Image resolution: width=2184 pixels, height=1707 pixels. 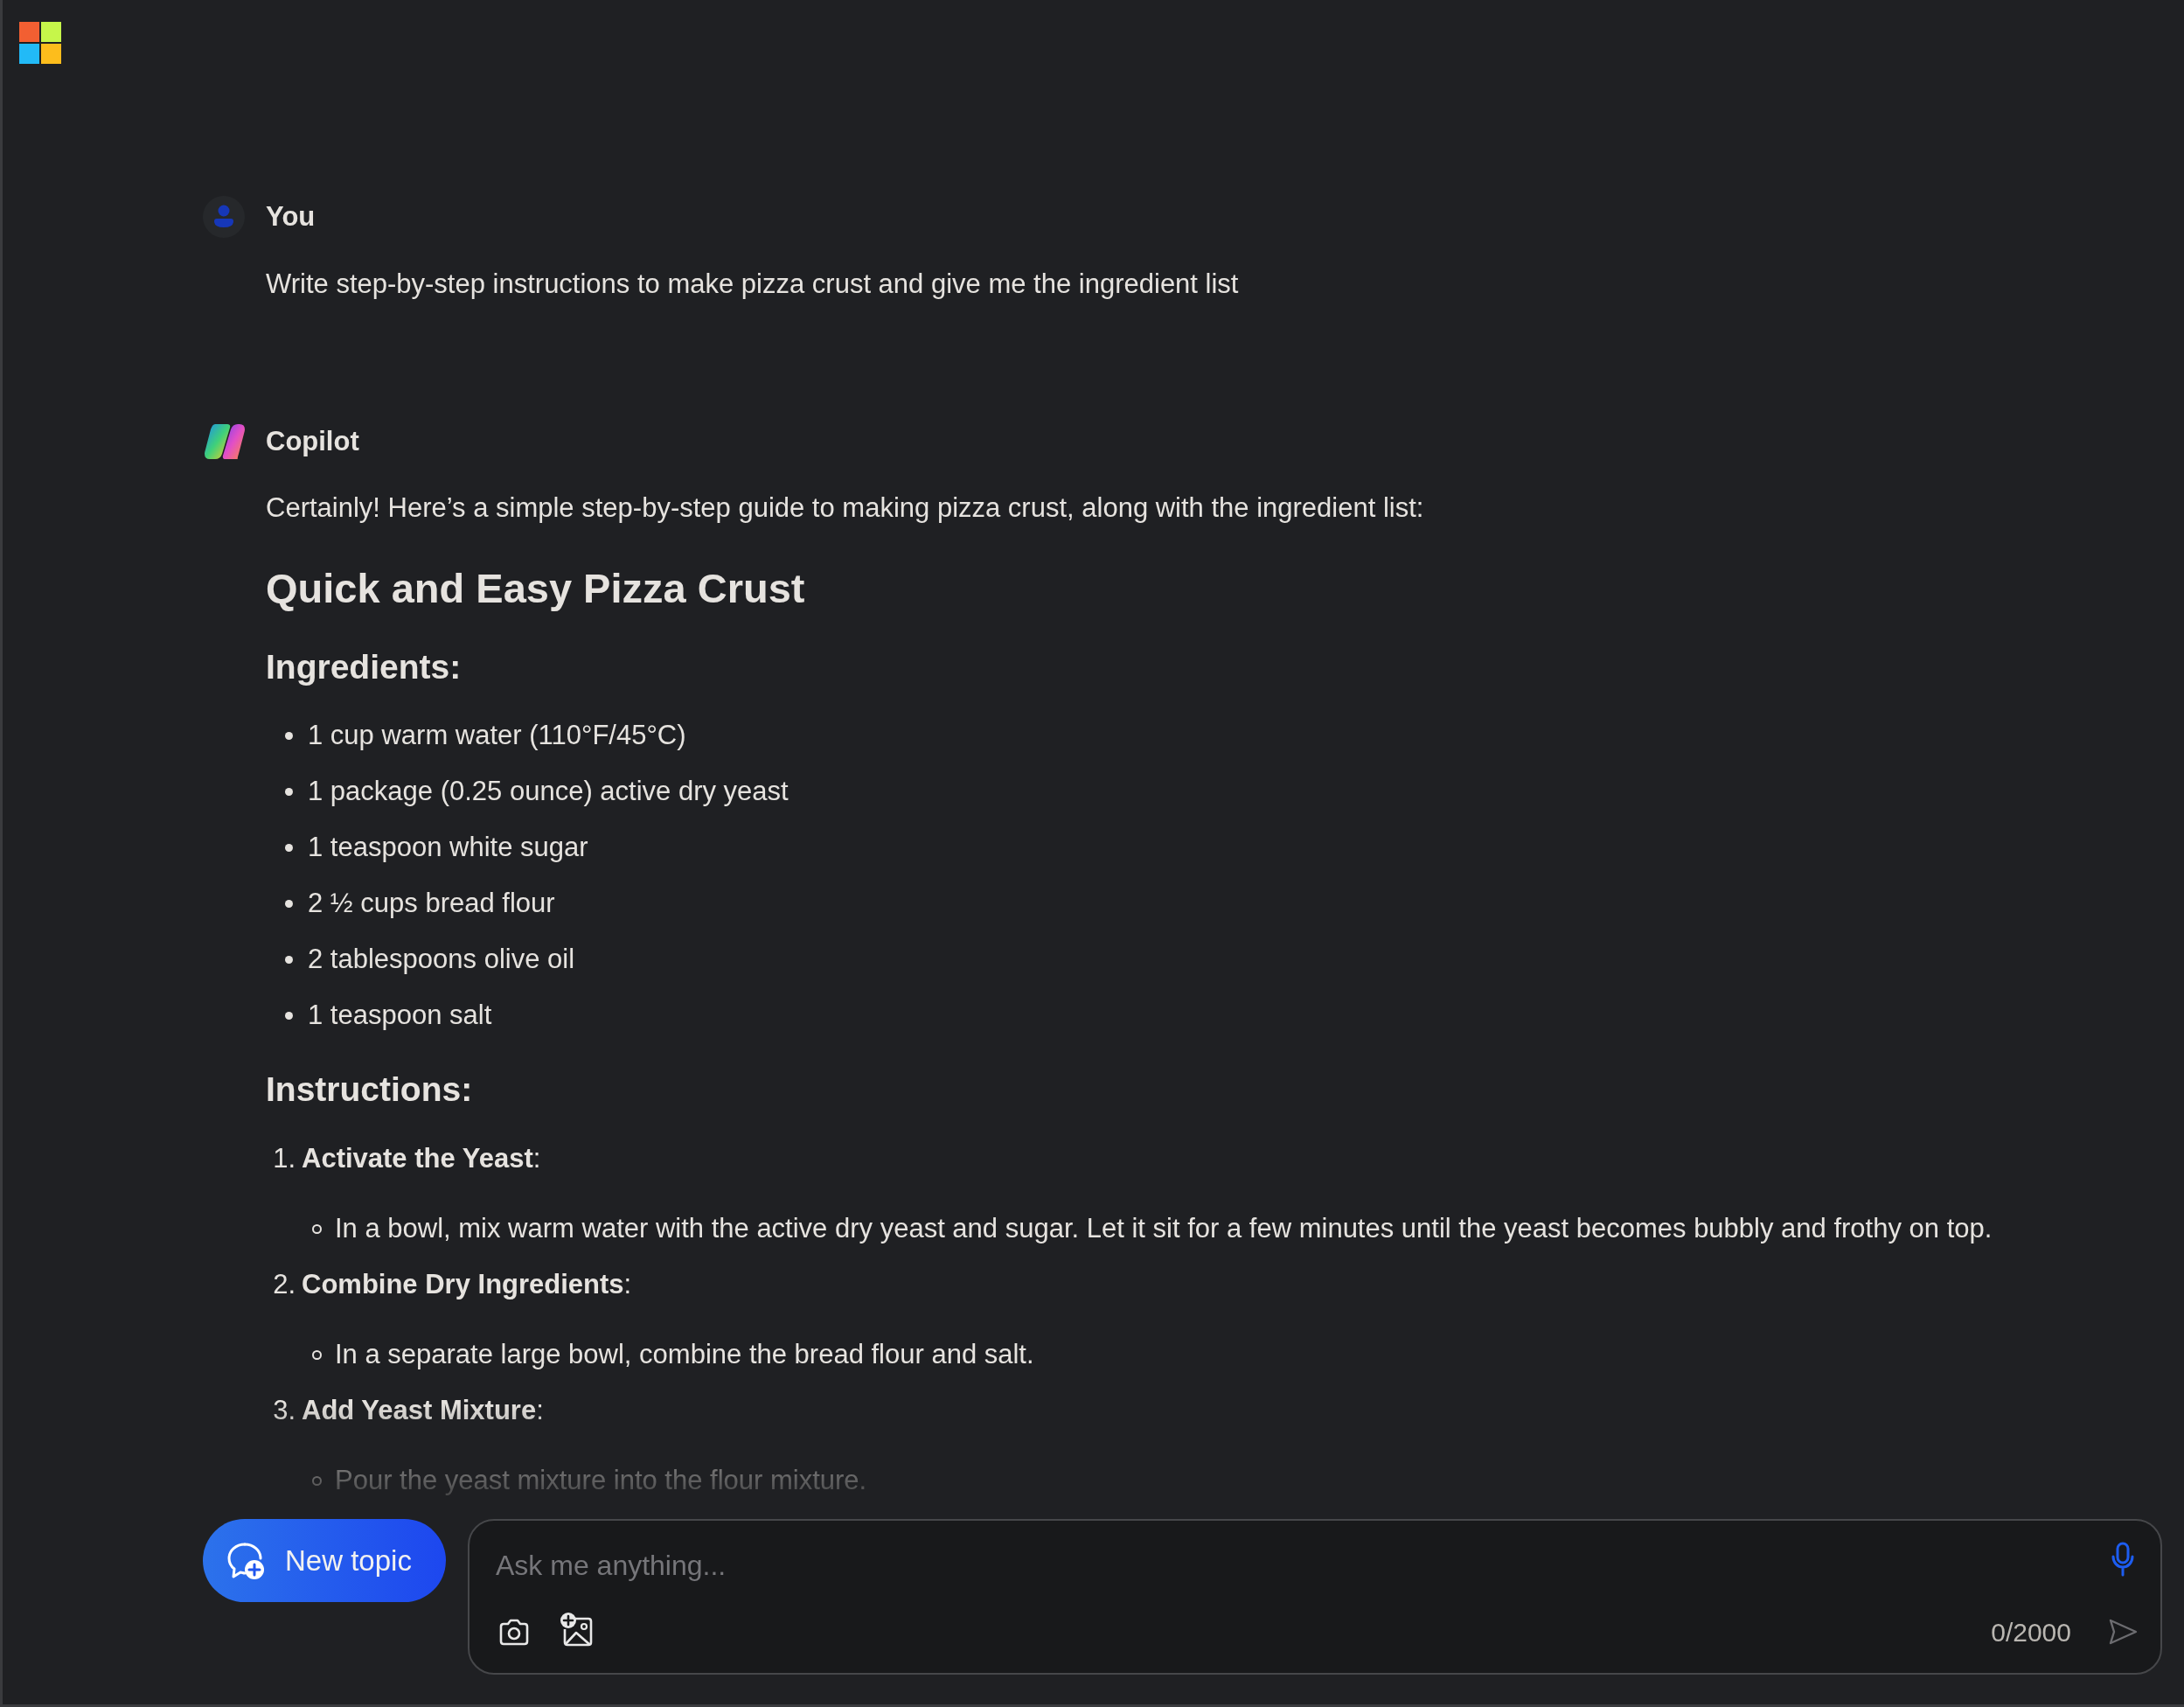 What do you see at coordinates (312, 441) in the screenshot?
I see `author-name: Copilot` at bounding box center [312, 441].